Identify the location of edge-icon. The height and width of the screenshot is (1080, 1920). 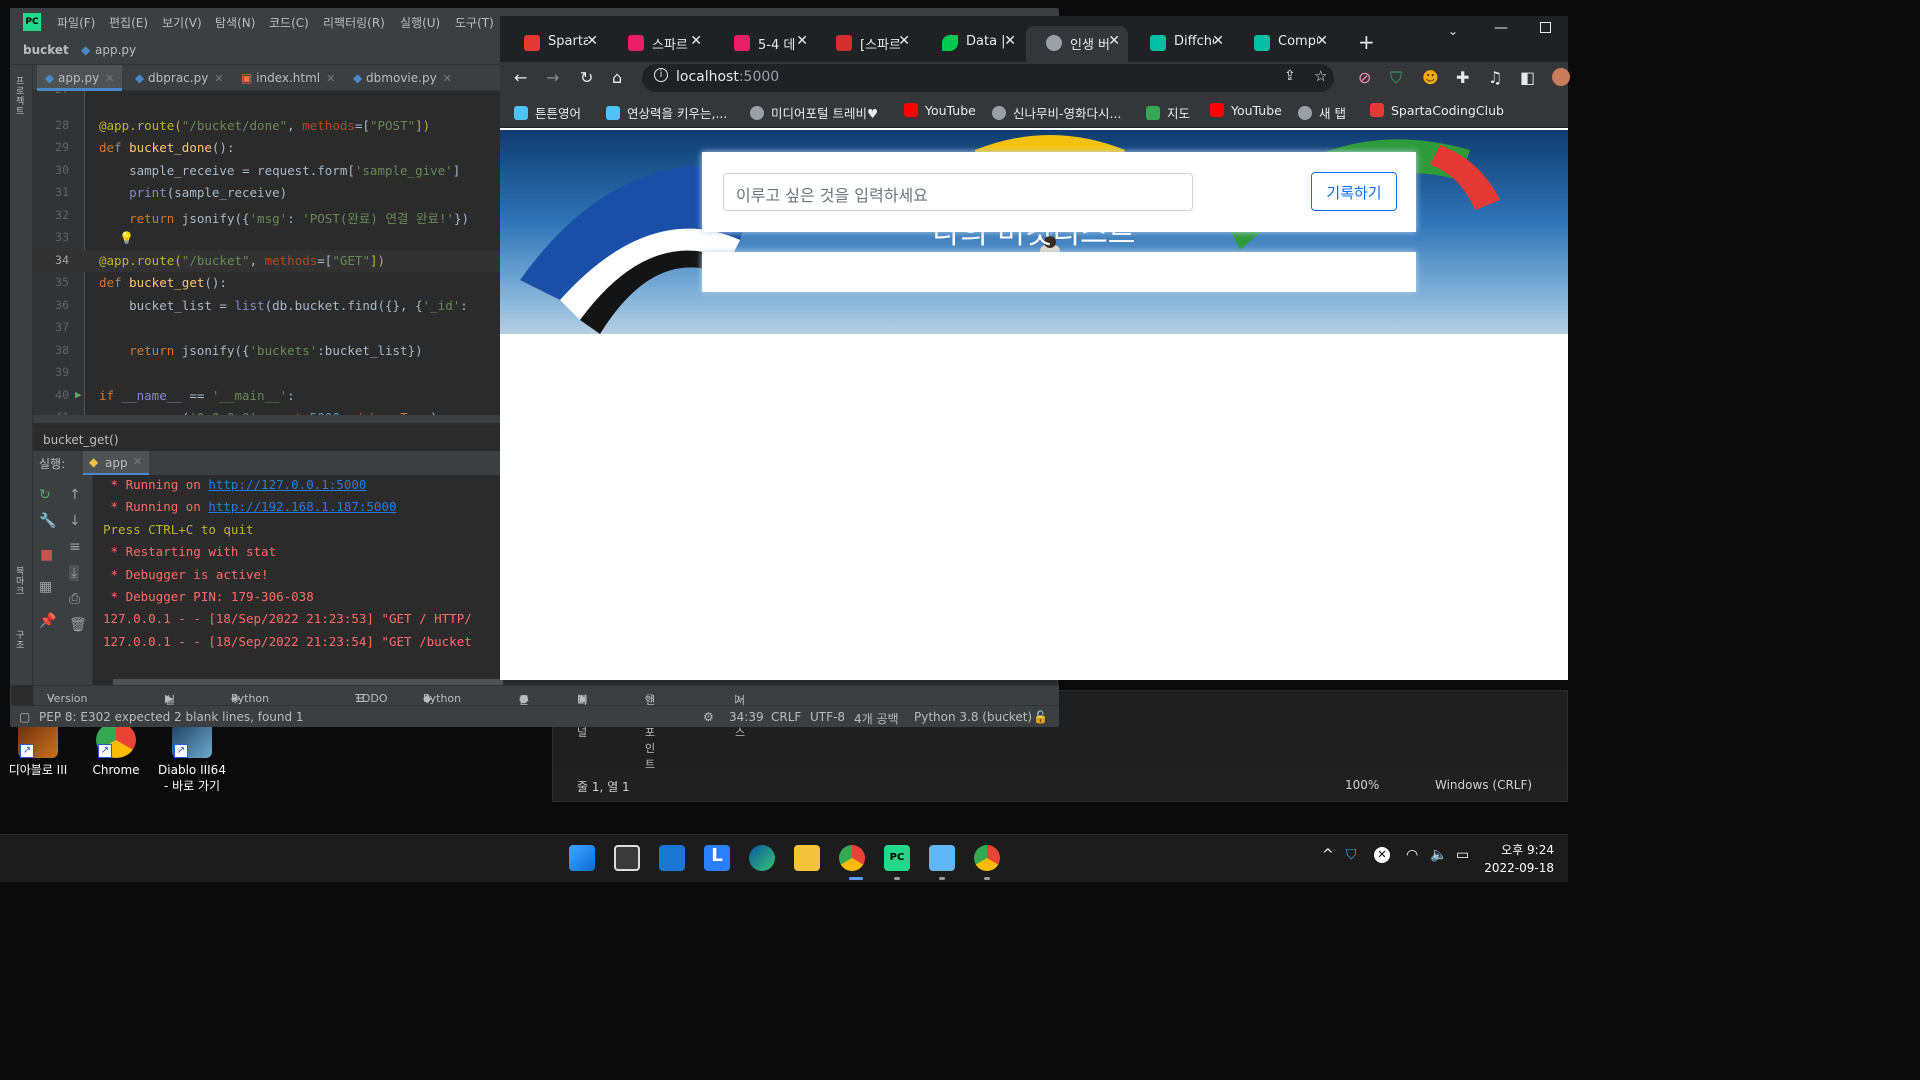
(762, 858).